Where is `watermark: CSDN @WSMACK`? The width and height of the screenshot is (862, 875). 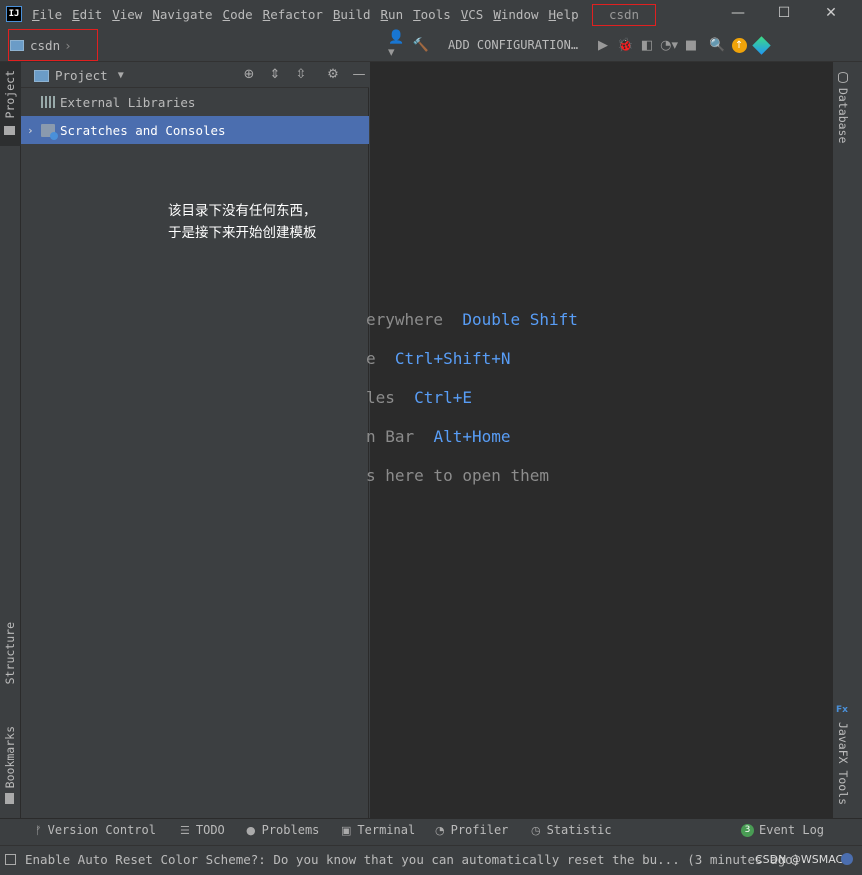
watermark: CSDN @WSMACK is located at coordinates (803, 859).